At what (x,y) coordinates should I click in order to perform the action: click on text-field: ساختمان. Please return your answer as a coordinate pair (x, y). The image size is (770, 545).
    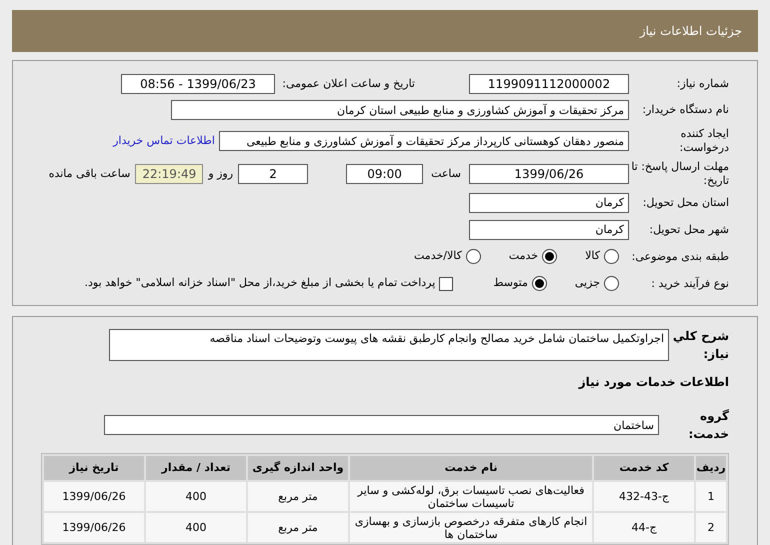
    Looking at the image, I should click on (381, 425).